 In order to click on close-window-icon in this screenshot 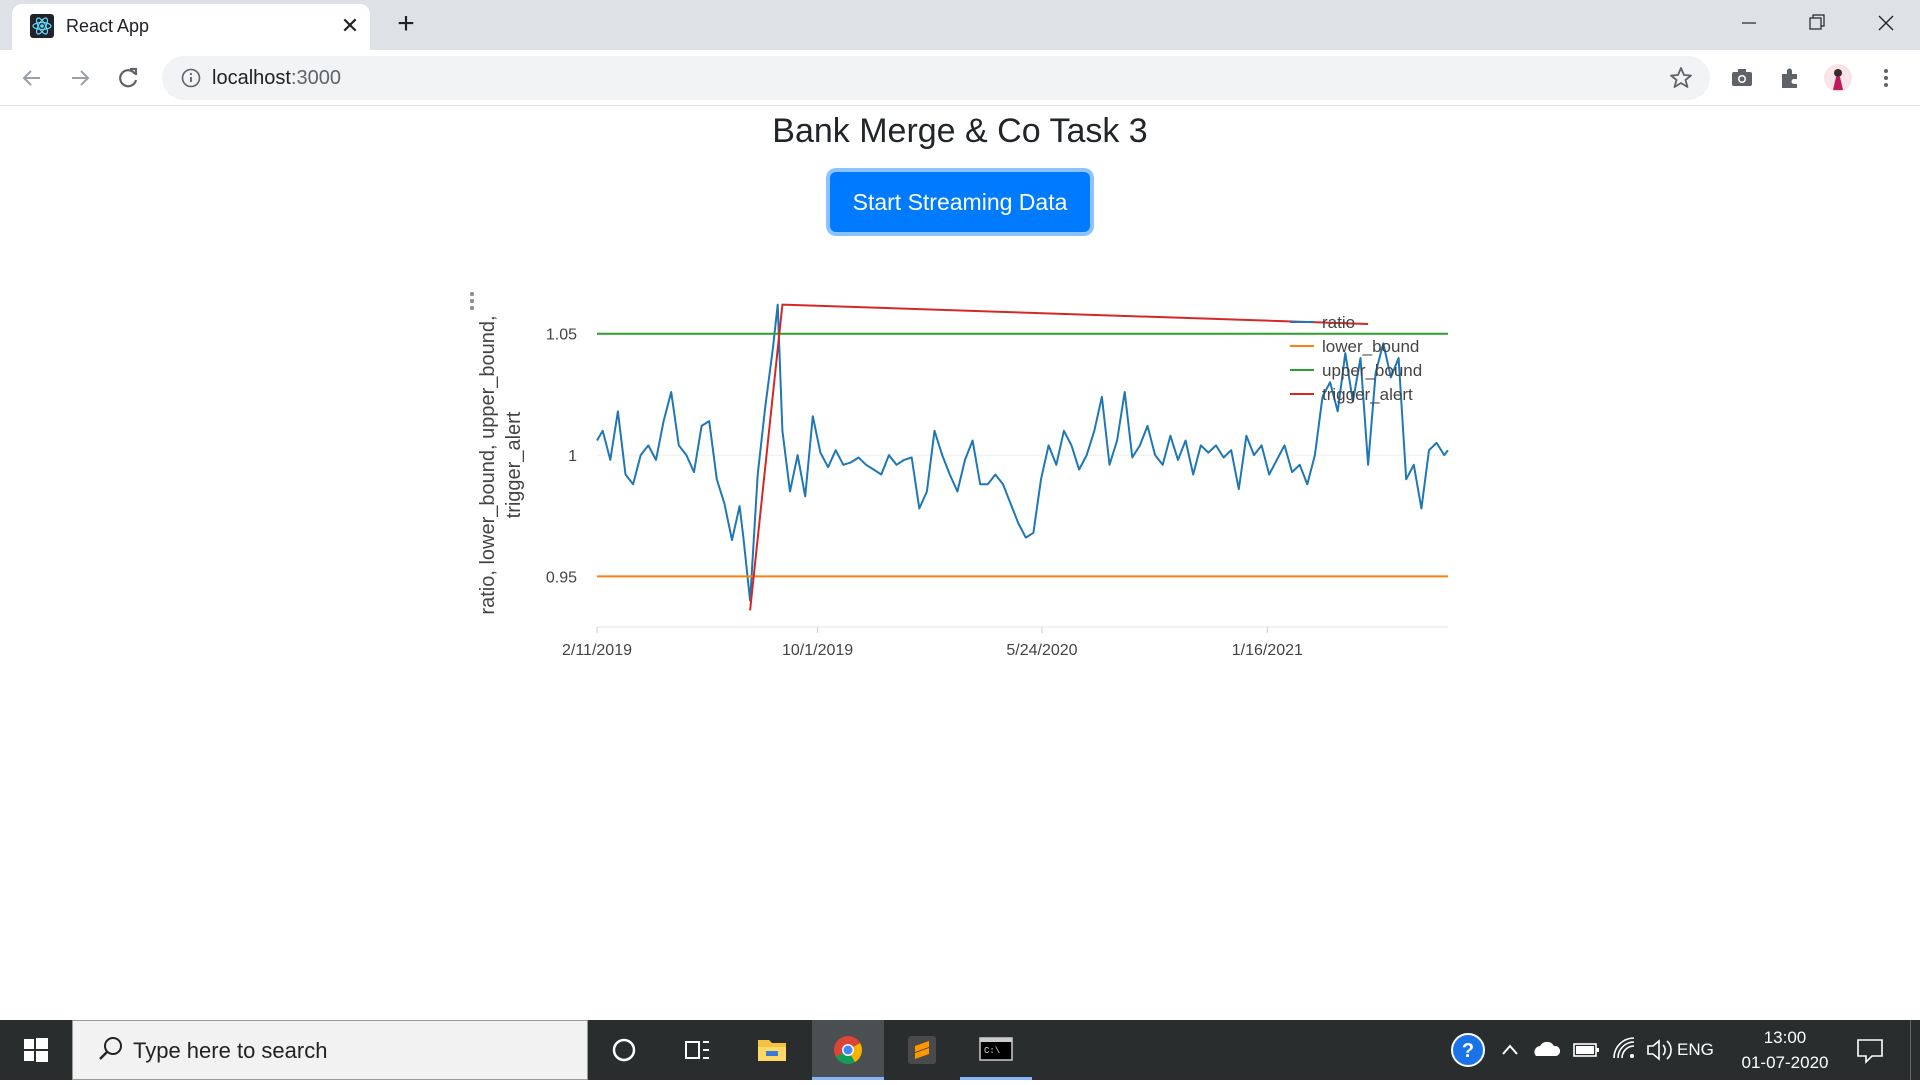, I will do `click(1886, 23)`.